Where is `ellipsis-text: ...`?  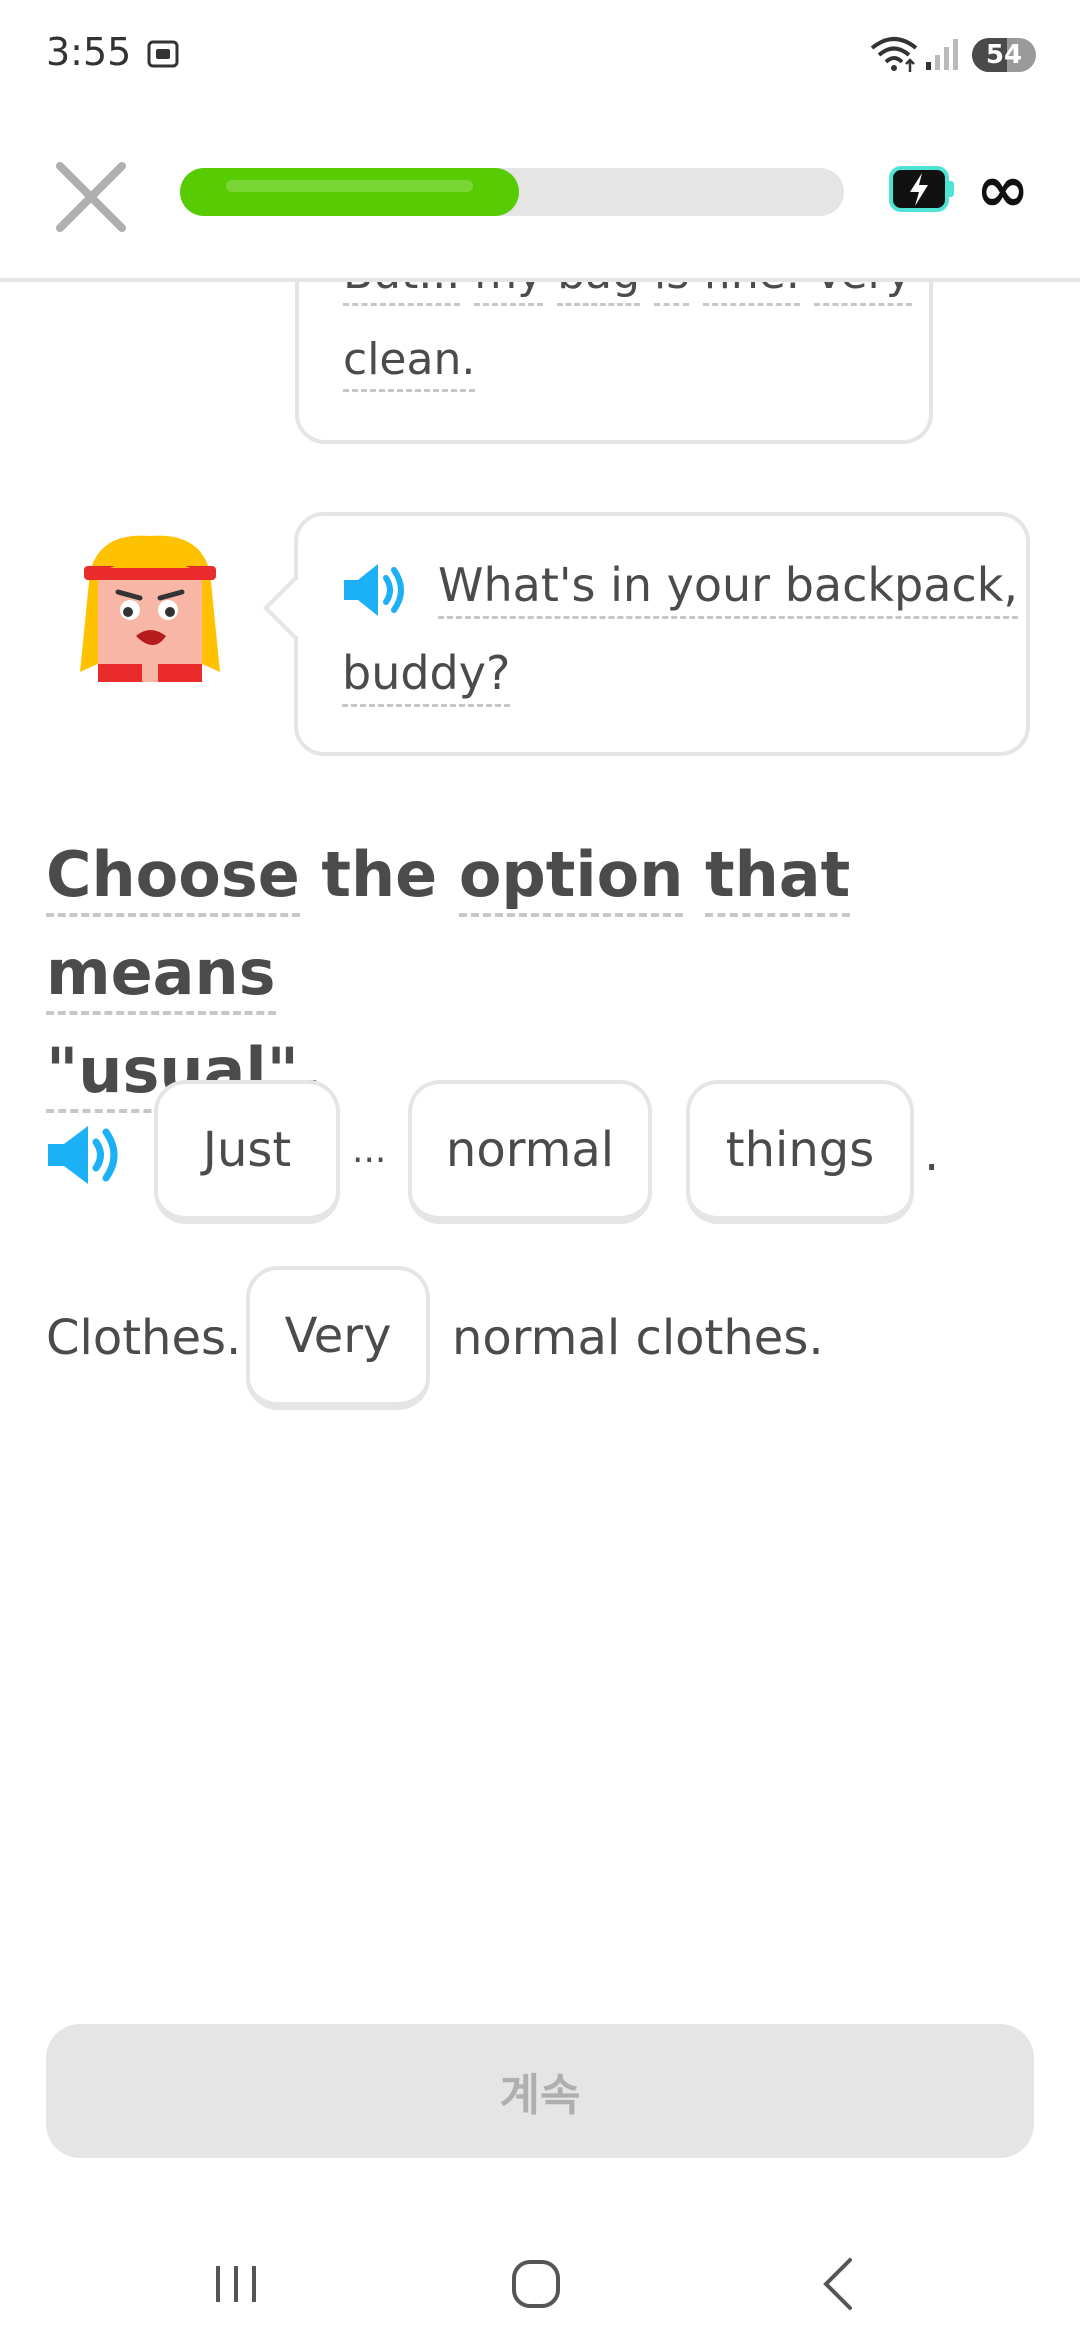
ellipsis-text: ... is located at coordinates (369, 1150).